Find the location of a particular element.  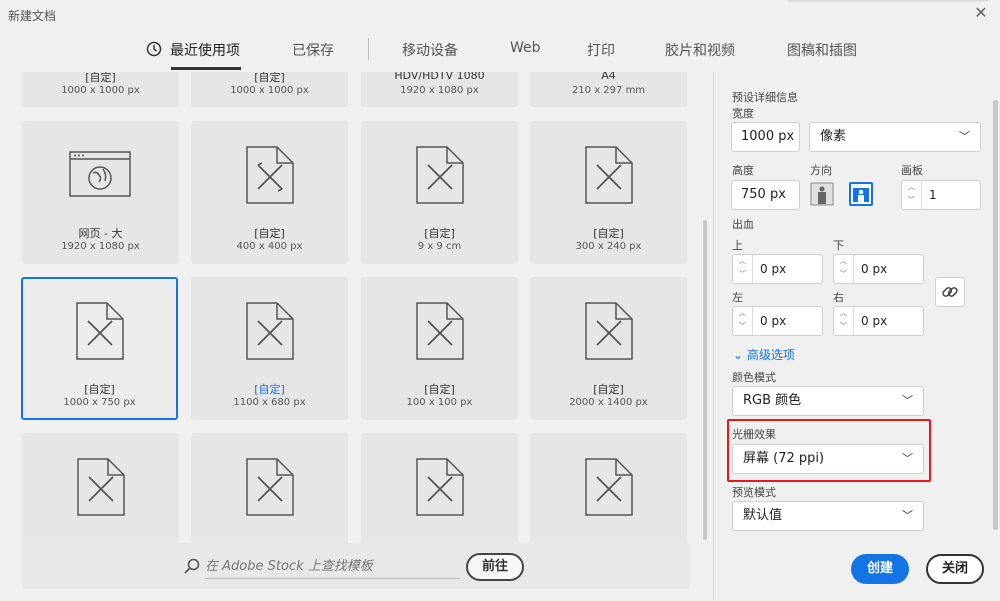

bleed-left-stepper: ︿ ﹀ 0 px is located at coordinates (777, 321).